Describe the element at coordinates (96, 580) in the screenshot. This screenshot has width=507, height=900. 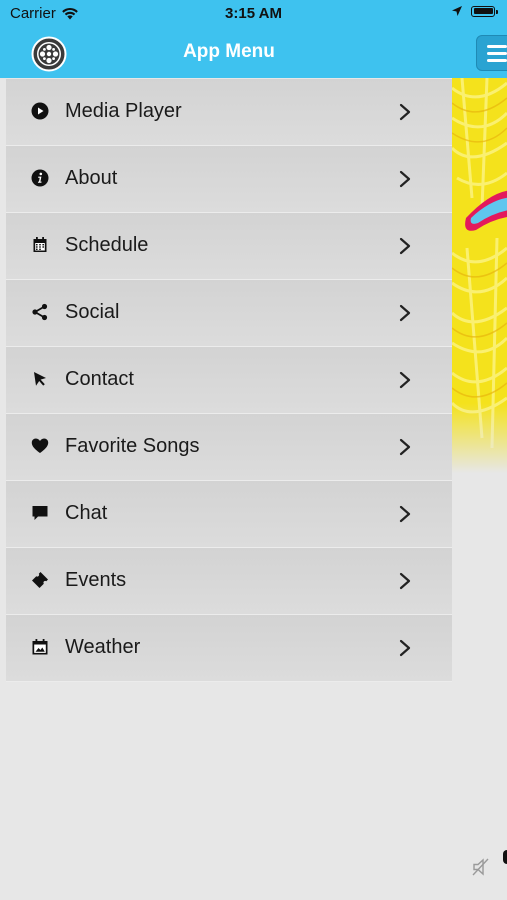
I see `menu-item-label: Events` at that location.